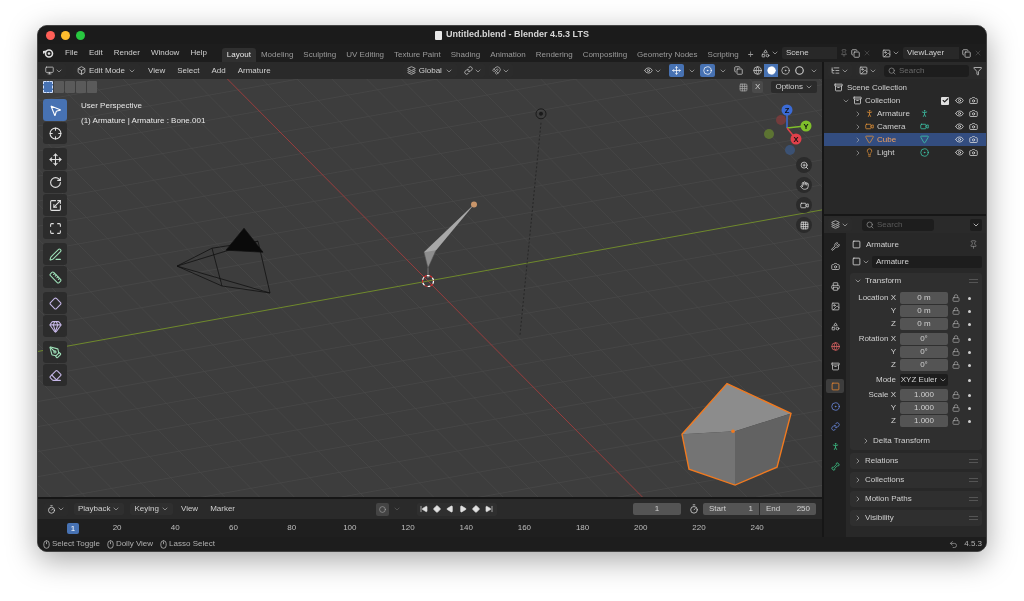  I want to click on video-camera-icon, so click(924, 126).